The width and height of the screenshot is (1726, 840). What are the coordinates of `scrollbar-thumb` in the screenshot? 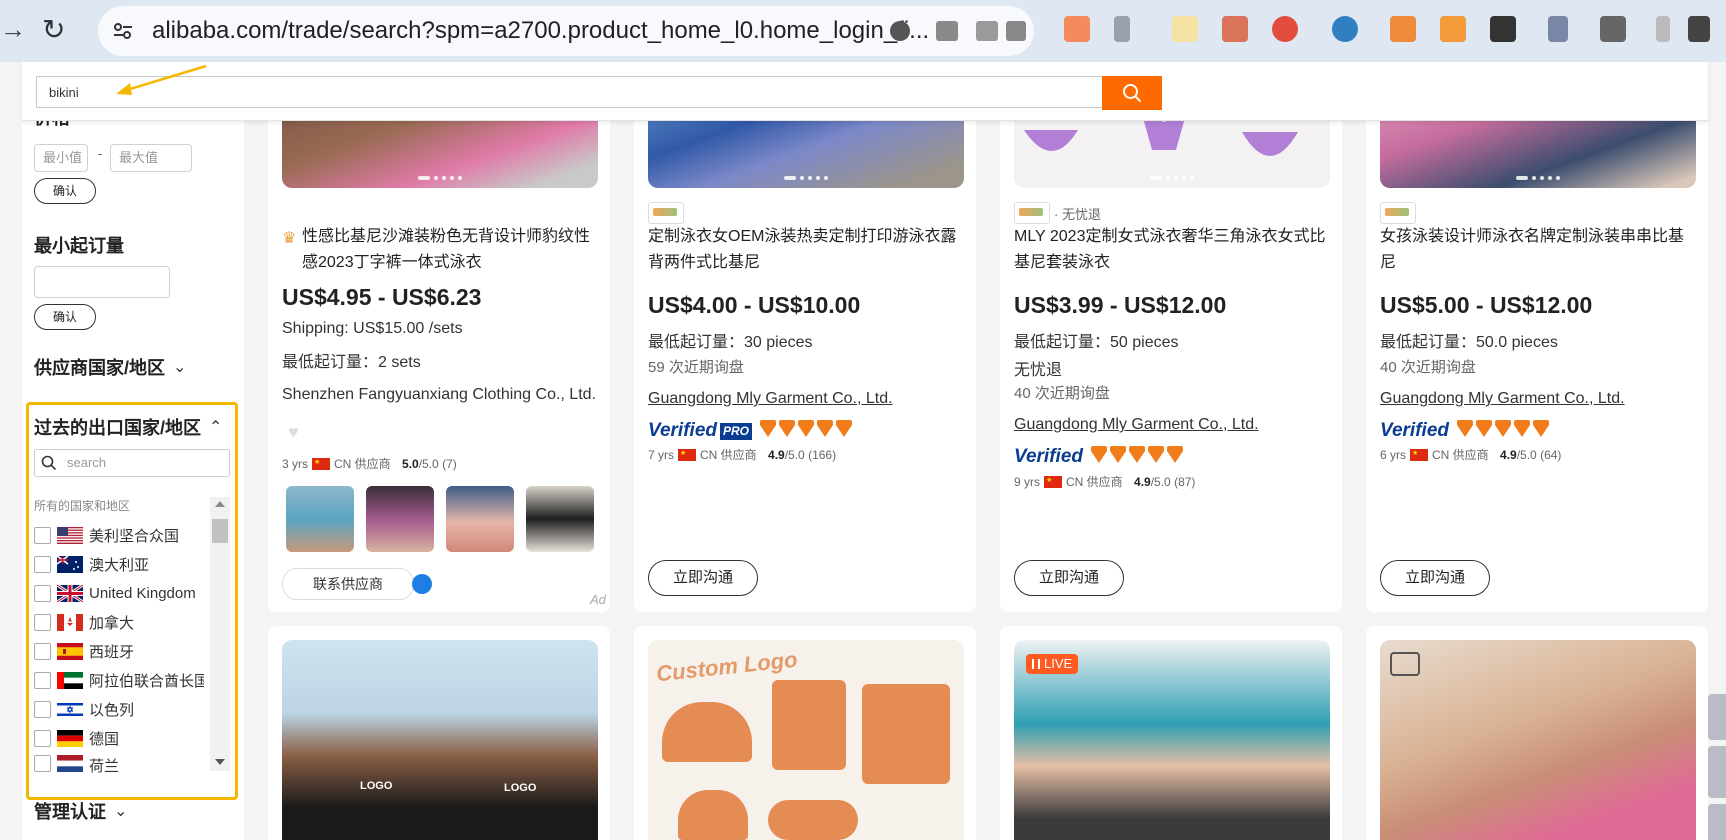 It's located at (220, 531).